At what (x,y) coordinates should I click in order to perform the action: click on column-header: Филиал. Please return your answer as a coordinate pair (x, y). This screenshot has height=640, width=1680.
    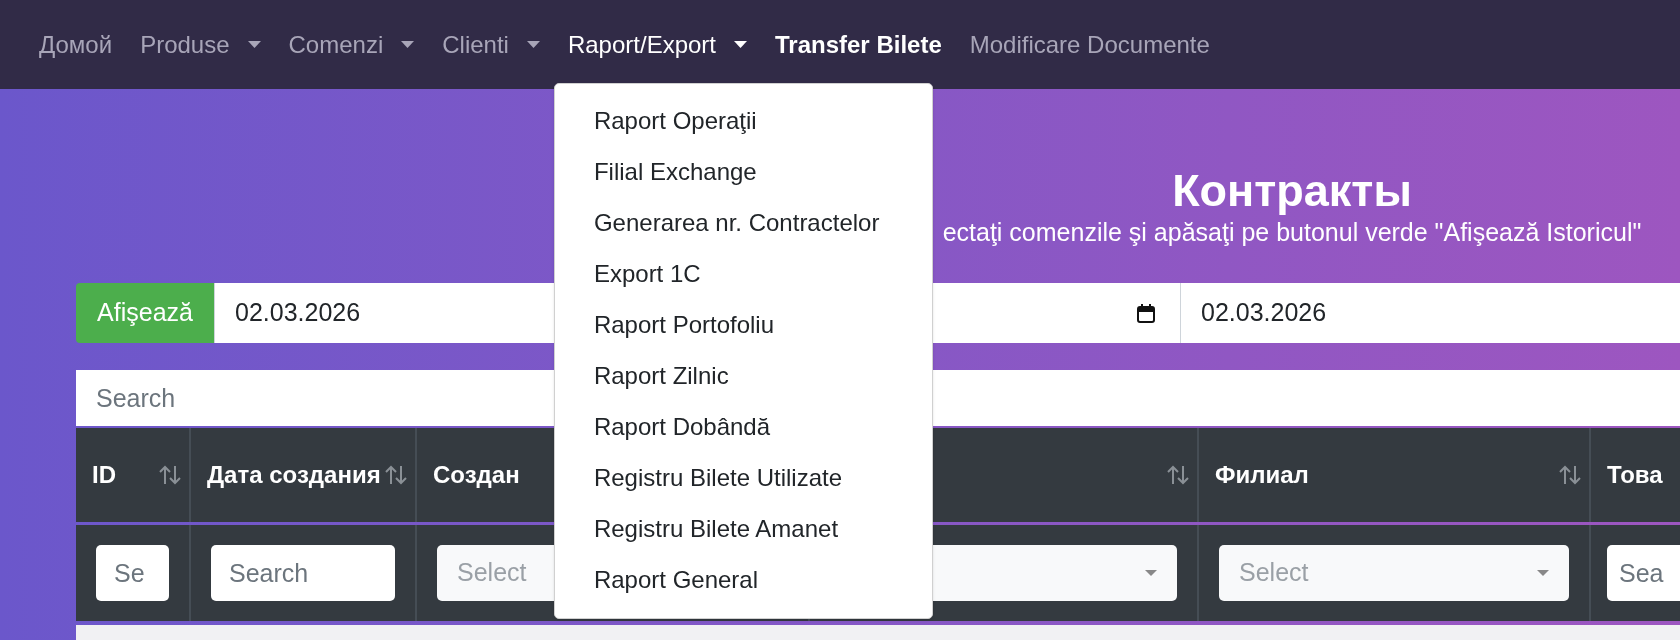
    Looking at the image, I should click on (1262, 475).